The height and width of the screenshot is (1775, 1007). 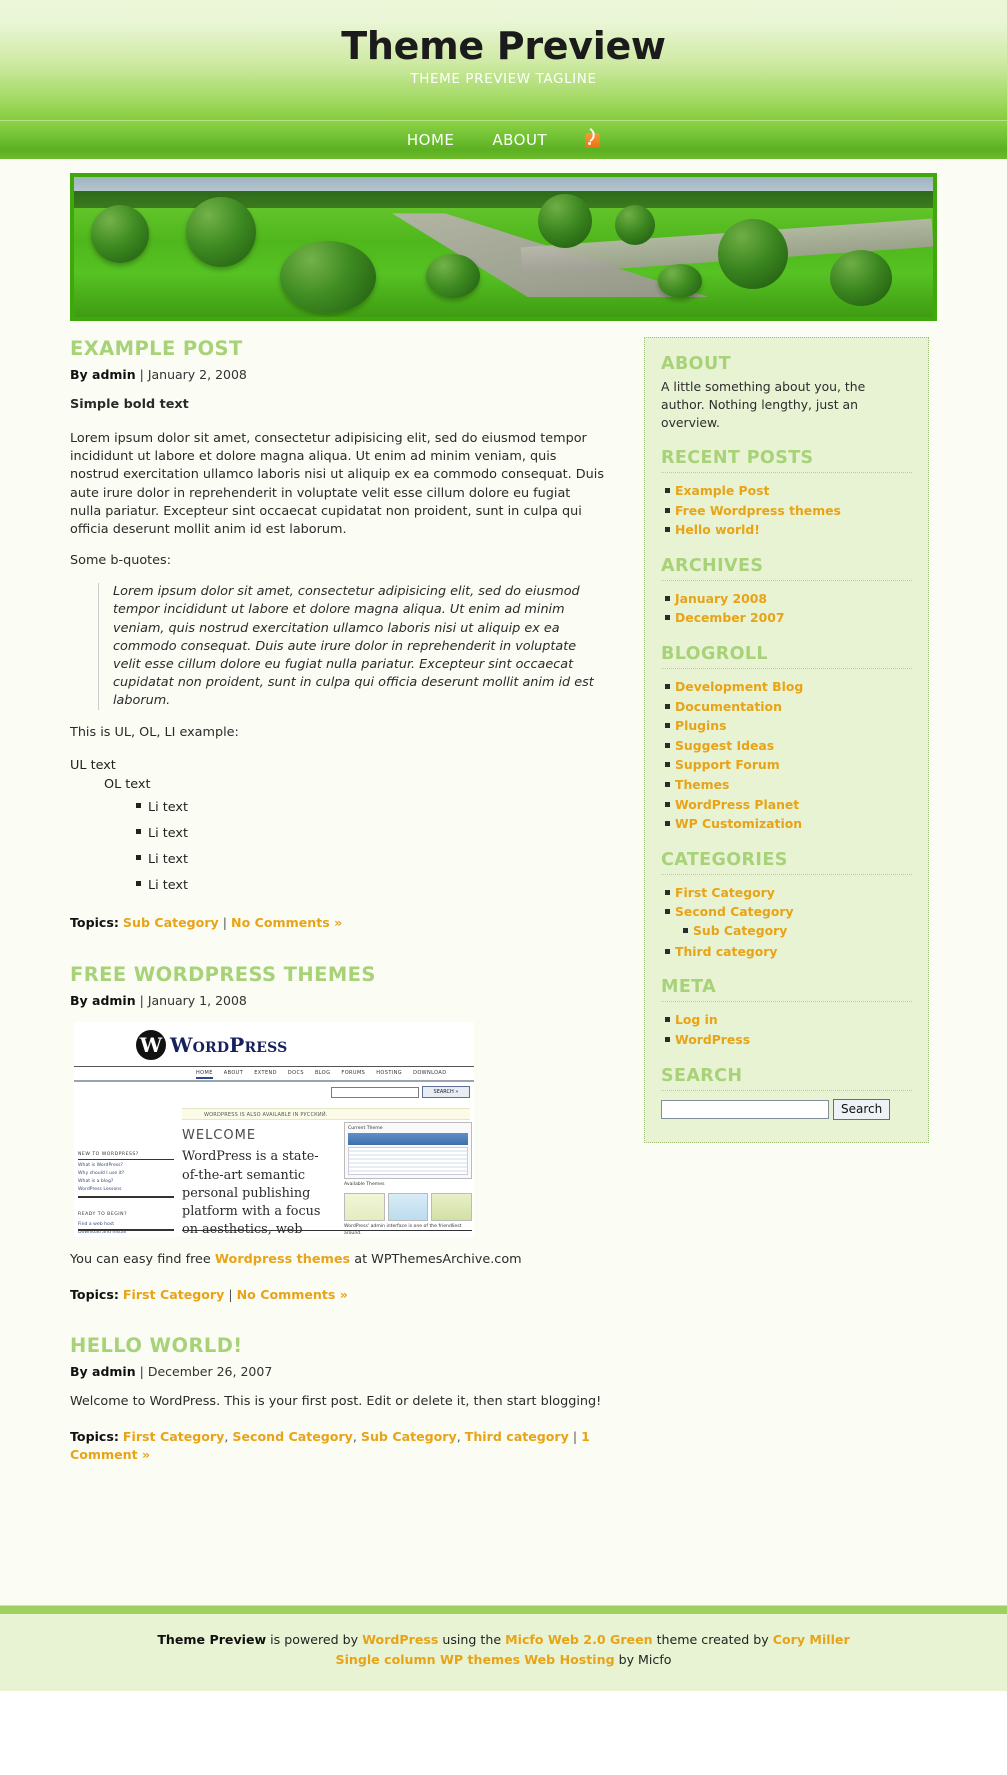 What do you see at coordinates (375, 1092) in the screenshot?
I see `wp-search-field` at bounding box center [375, 1092].